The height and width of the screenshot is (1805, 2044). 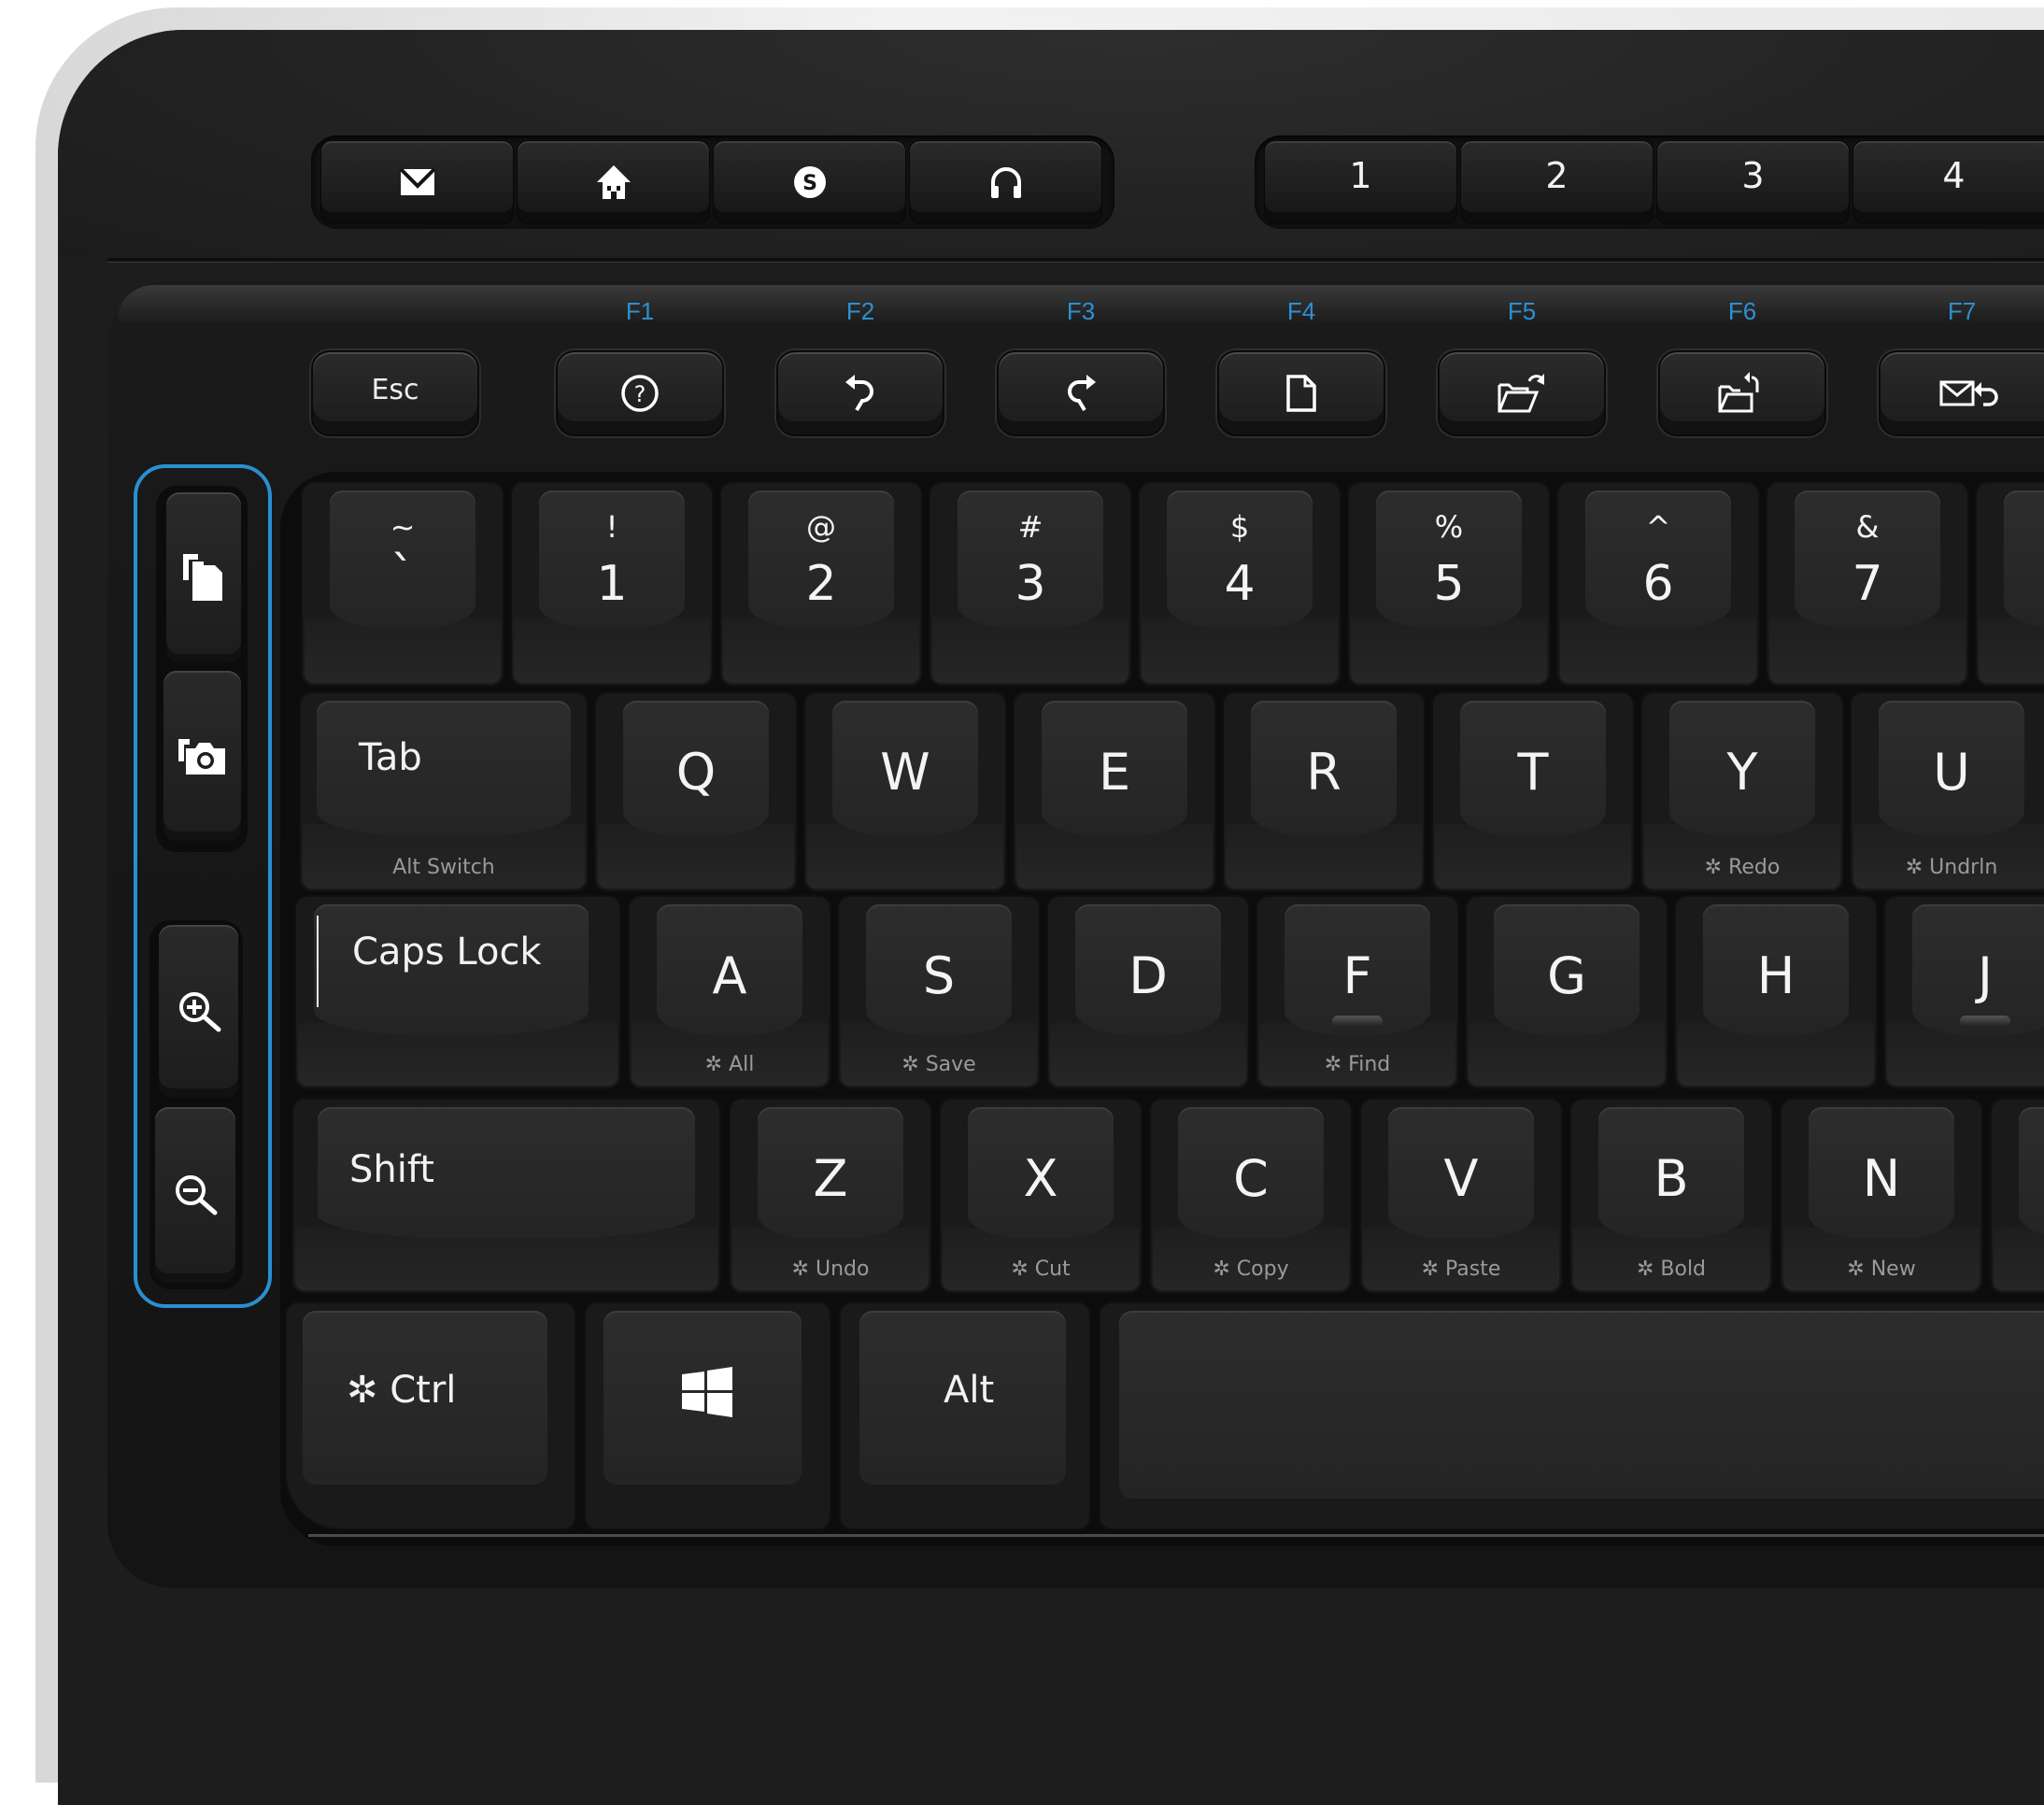 I want to click on f7-key, so click(x=1961, y=393).